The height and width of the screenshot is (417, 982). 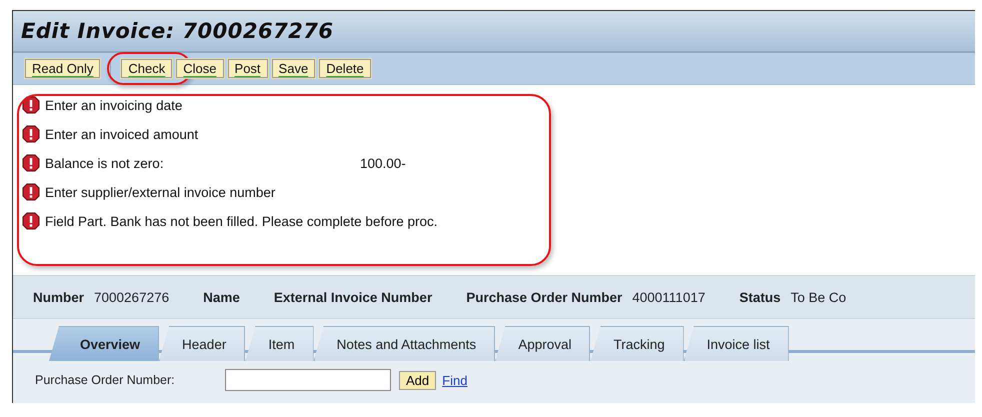 I want to click on toolbar-button: Post, so click(x=248, y=68).